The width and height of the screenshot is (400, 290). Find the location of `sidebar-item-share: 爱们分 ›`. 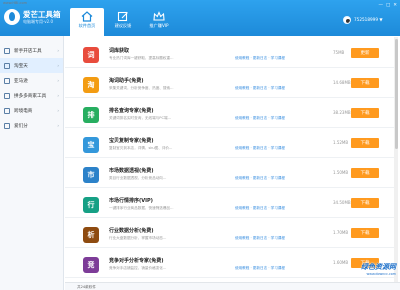

sidebar-item-share: 爱们分 › is located at coordinates (31, 125).